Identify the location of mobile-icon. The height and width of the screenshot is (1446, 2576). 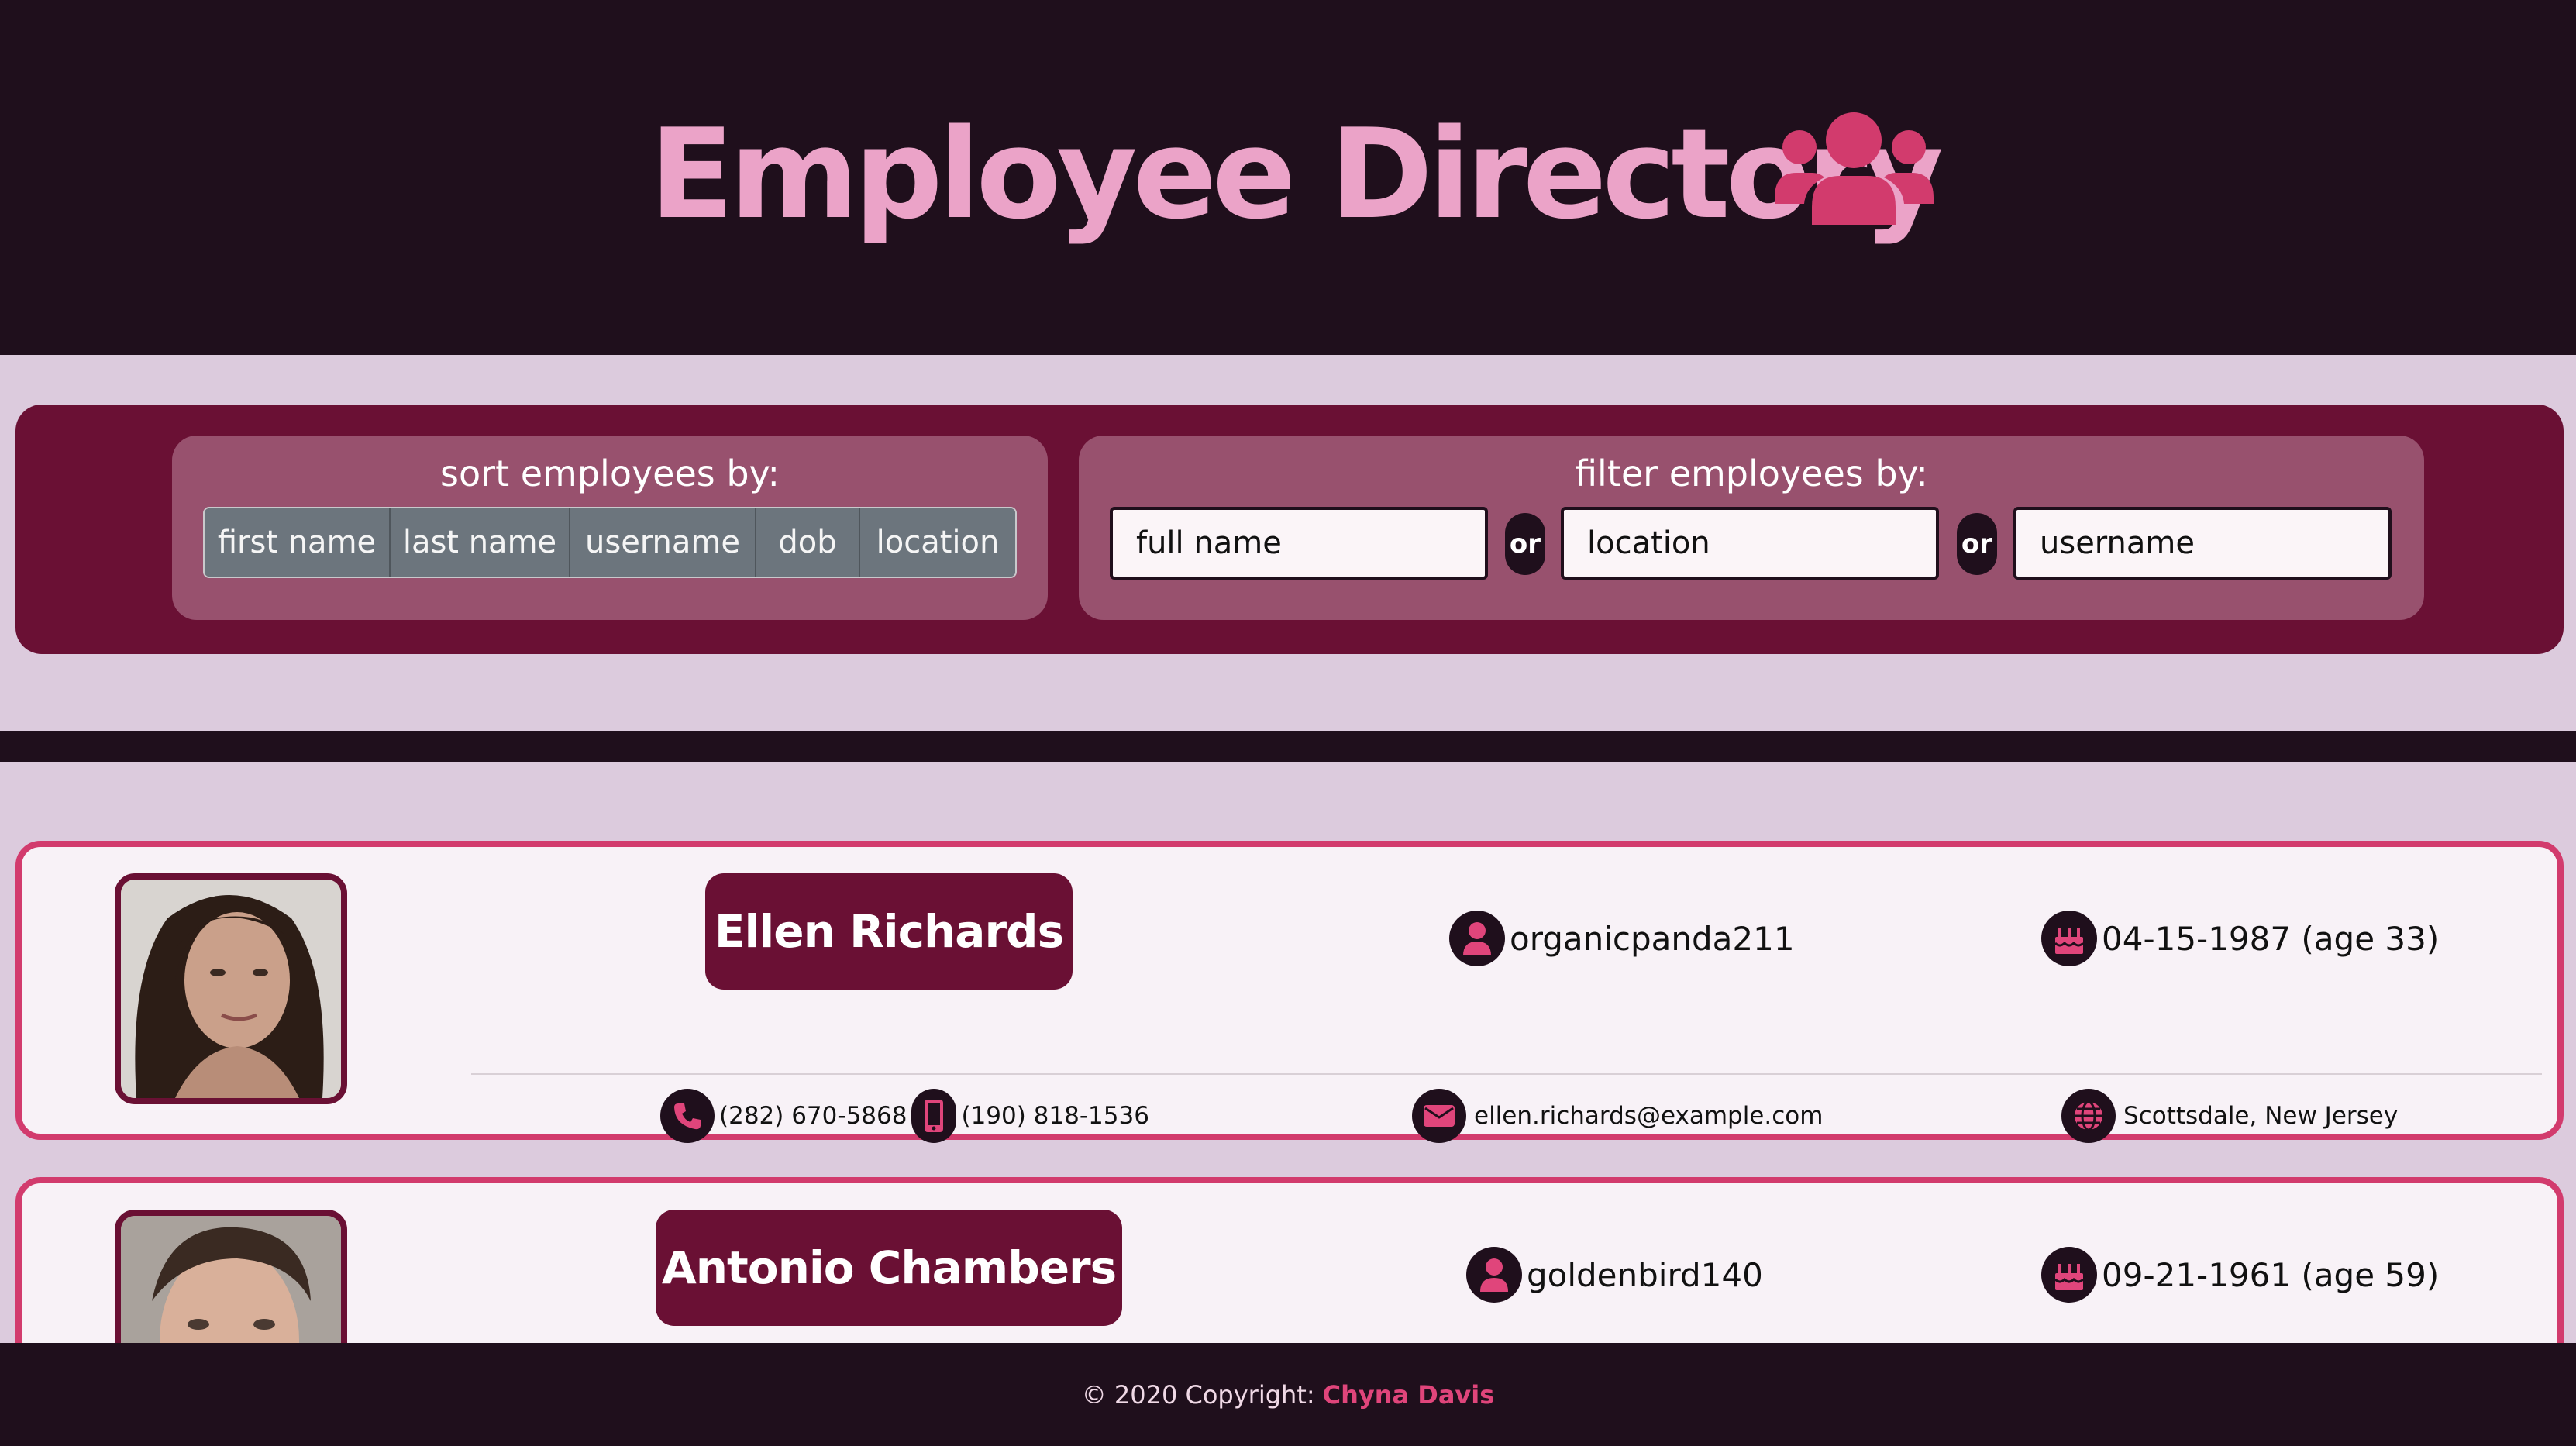
(934, 1116).